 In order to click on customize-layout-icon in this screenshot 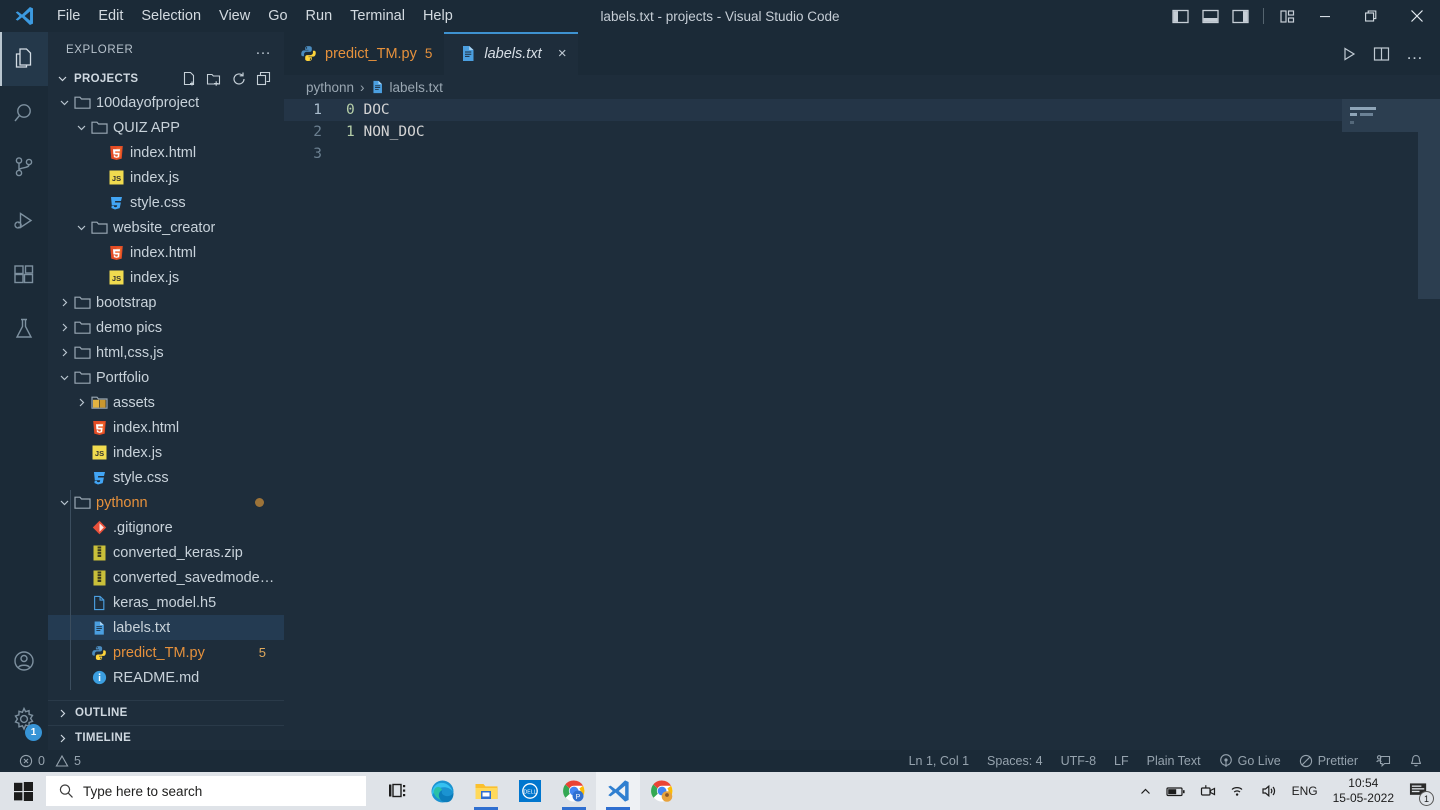, I will do `click(1287, 16)`.